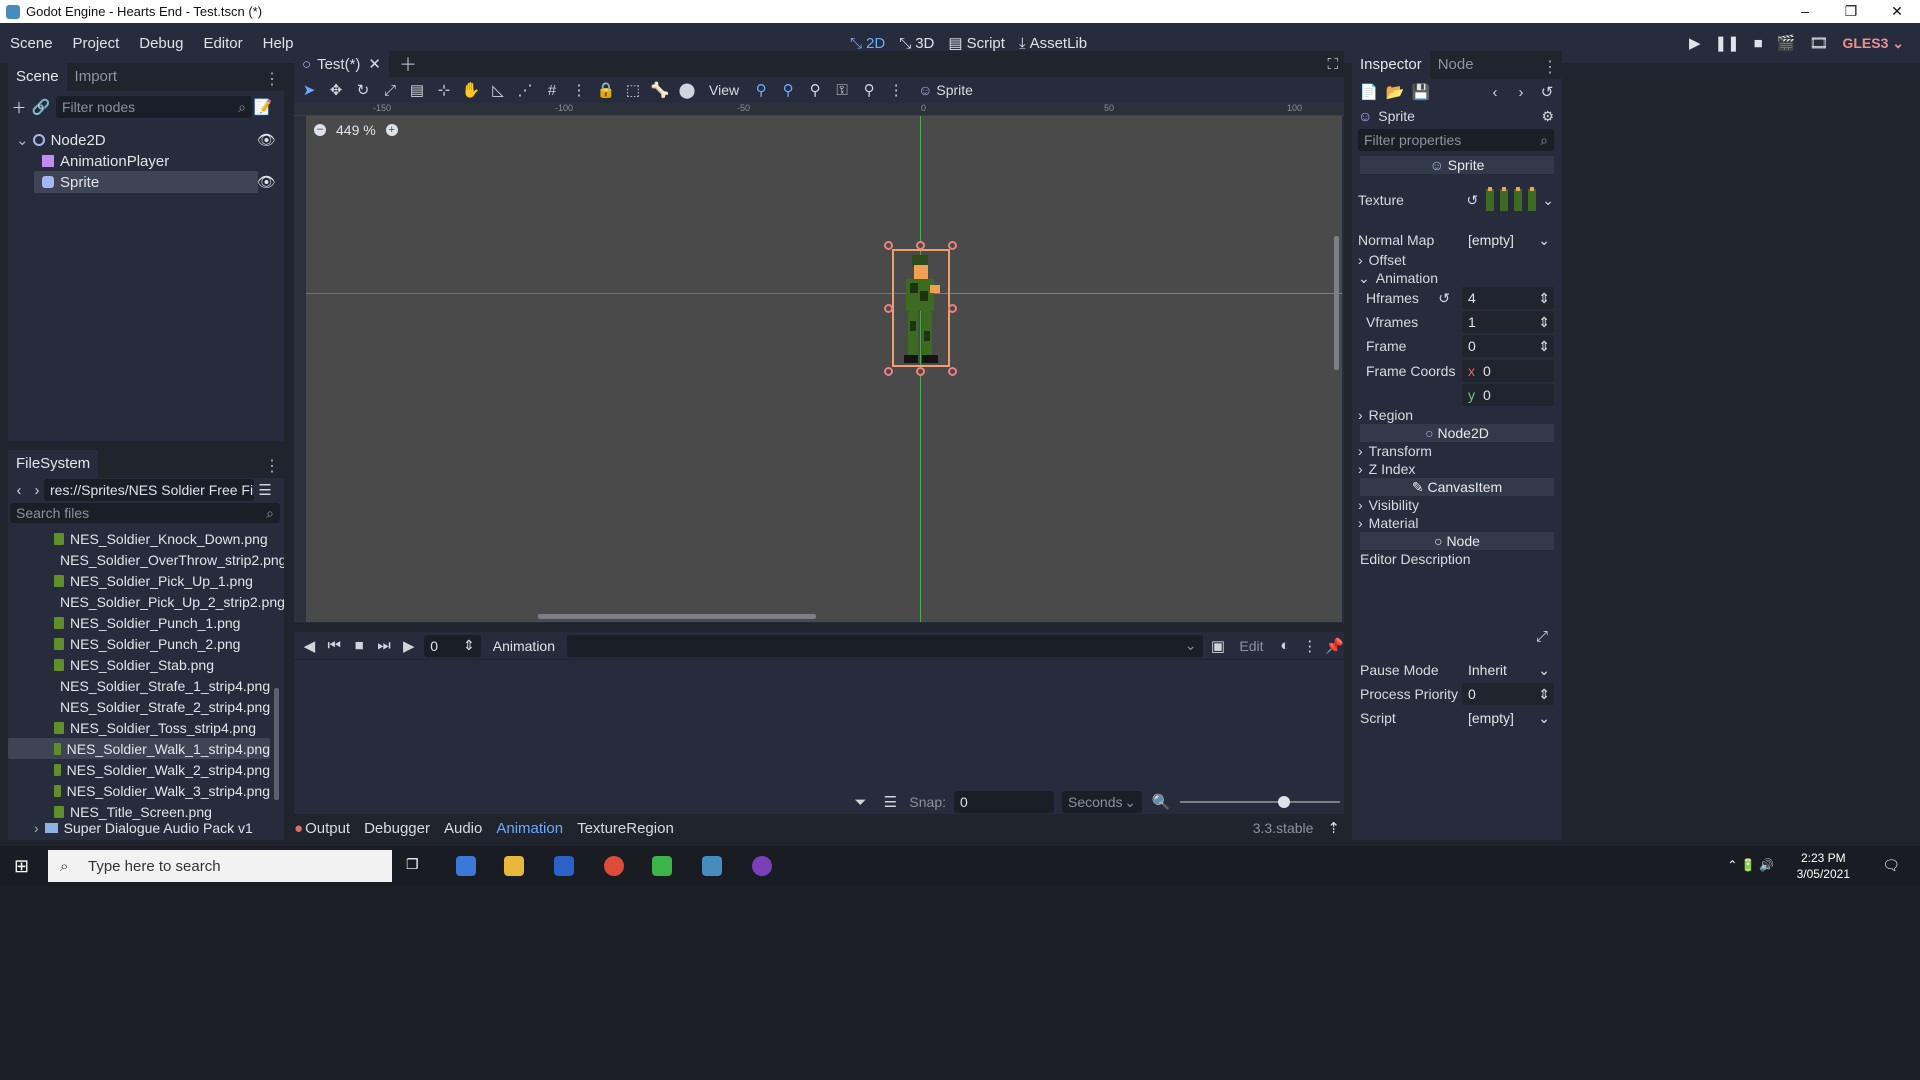 The width and height of the screenshot is (1920, 1080). Describe the element at coordinates (1508, 240) in the screenshot. I see `normal-map-value: [empty] ⌄` at that location.